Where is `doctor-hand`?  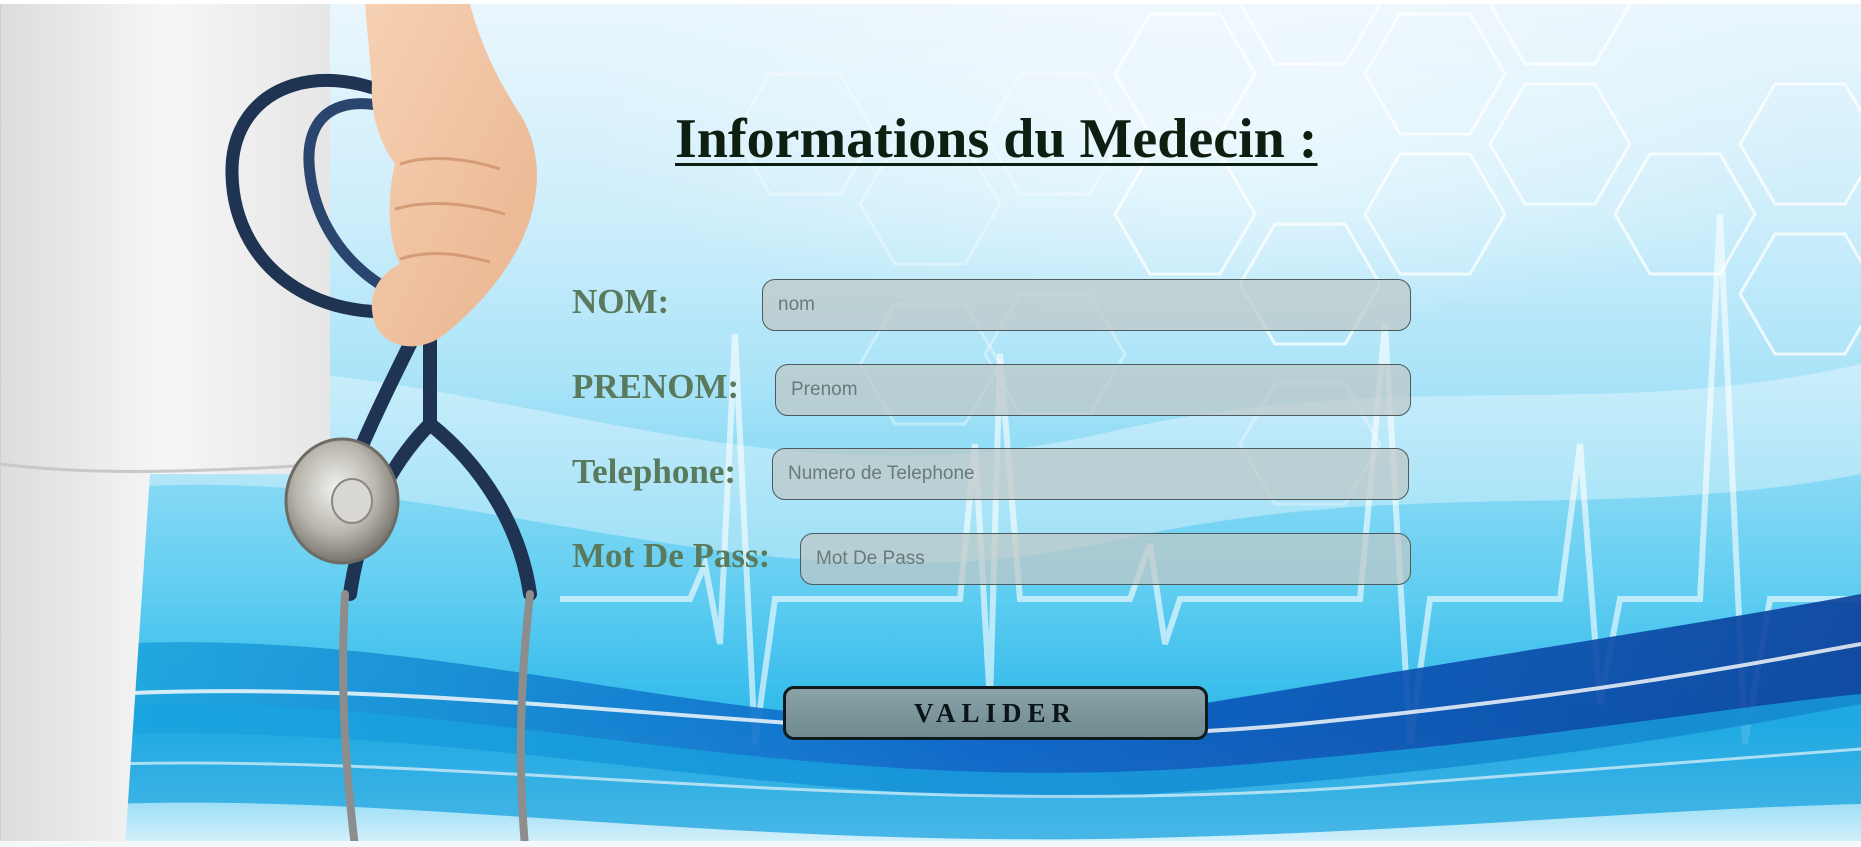
doctor-hand is located at coordinates (451, 175).